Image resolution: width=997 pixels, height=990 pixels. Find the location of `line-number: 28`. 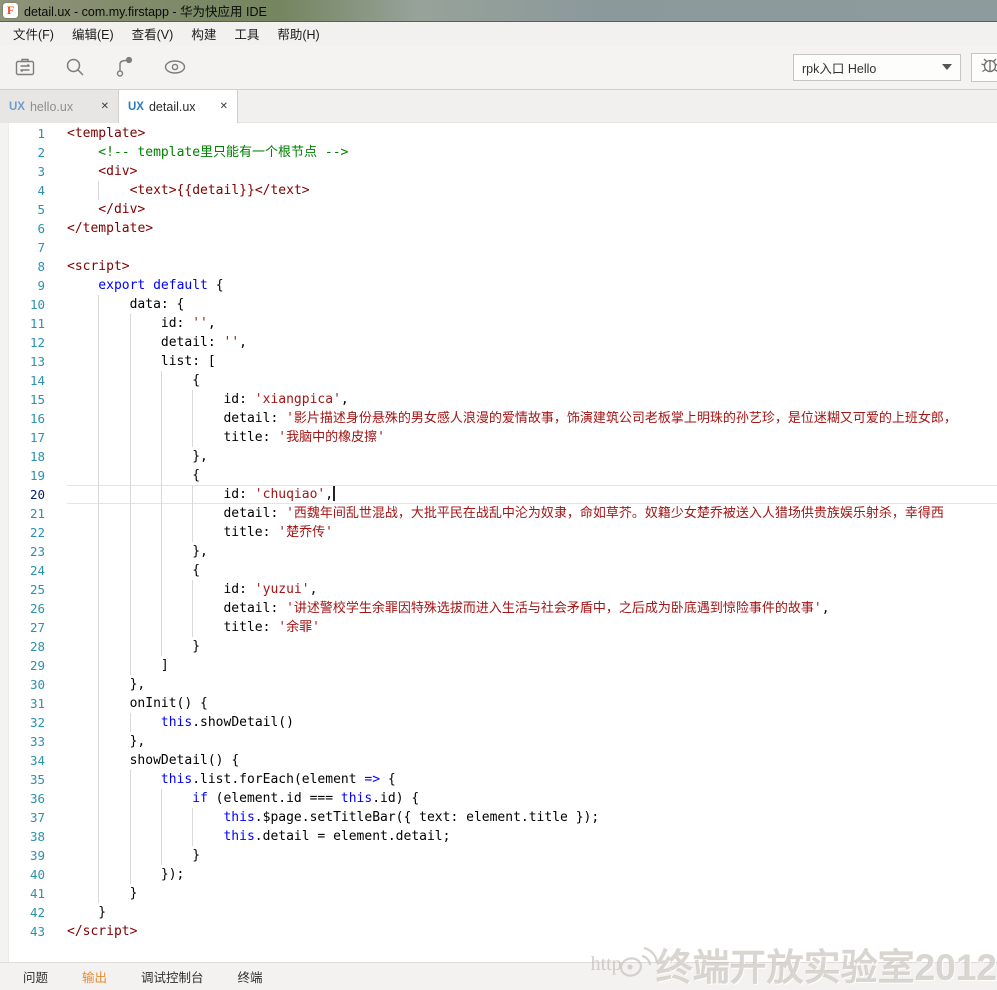

line-number: 28 is located at coordinates (22, 646).